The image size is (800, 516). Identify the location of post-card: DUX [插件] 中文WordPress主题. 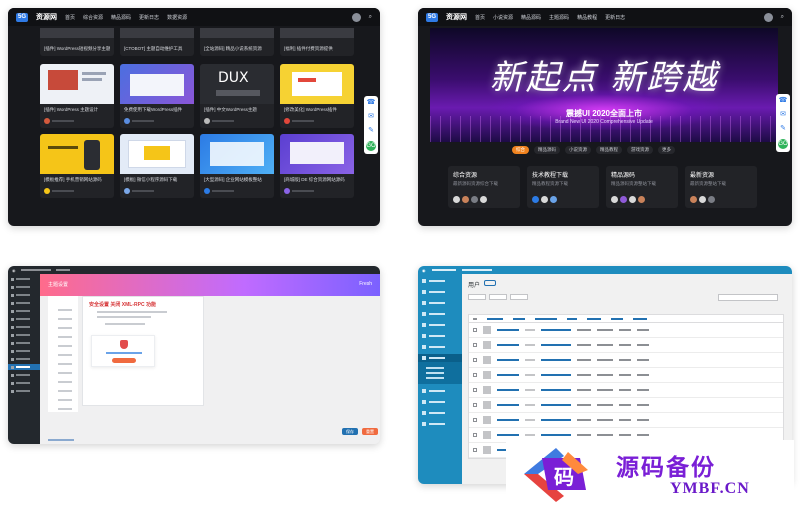
(237, 96).